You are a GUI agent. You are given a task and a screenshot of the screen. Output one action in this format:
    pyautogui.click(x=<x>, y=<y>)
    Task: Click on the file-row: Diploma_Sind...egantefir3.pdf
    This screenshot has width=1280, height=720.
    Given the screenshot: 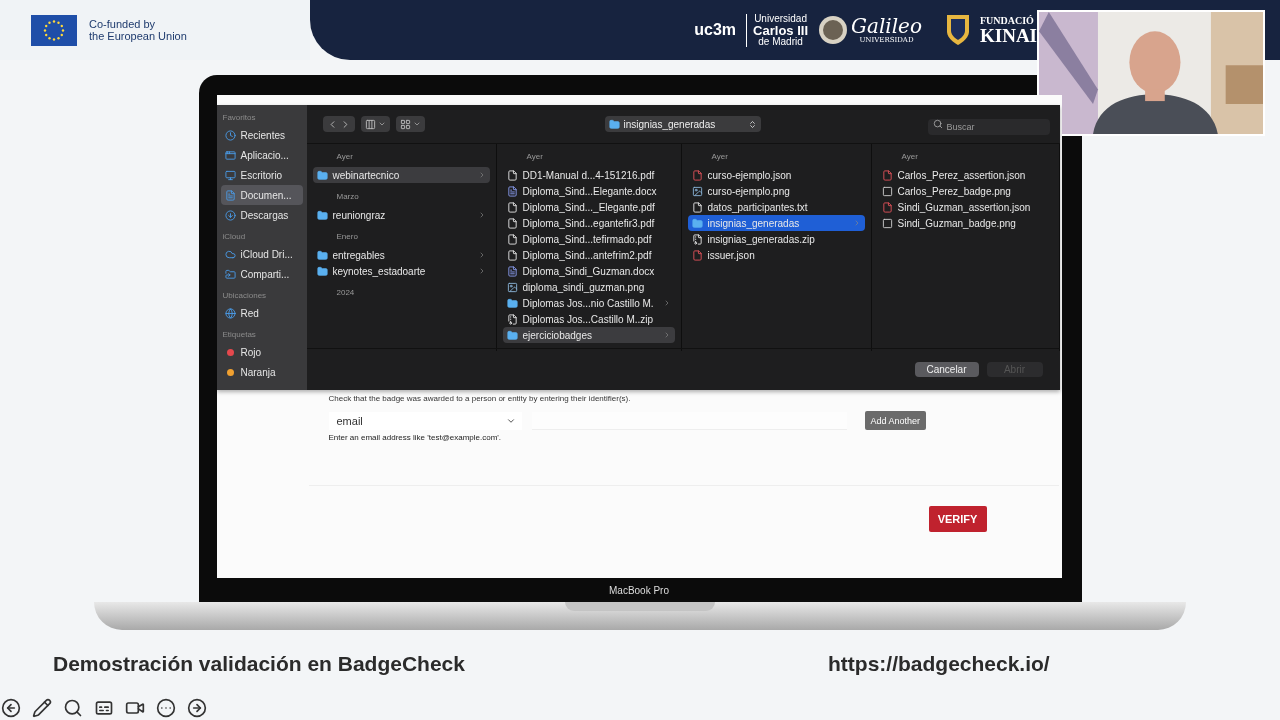 What is the action you would take?
    pyautogui.click(x=588, y=223)
    